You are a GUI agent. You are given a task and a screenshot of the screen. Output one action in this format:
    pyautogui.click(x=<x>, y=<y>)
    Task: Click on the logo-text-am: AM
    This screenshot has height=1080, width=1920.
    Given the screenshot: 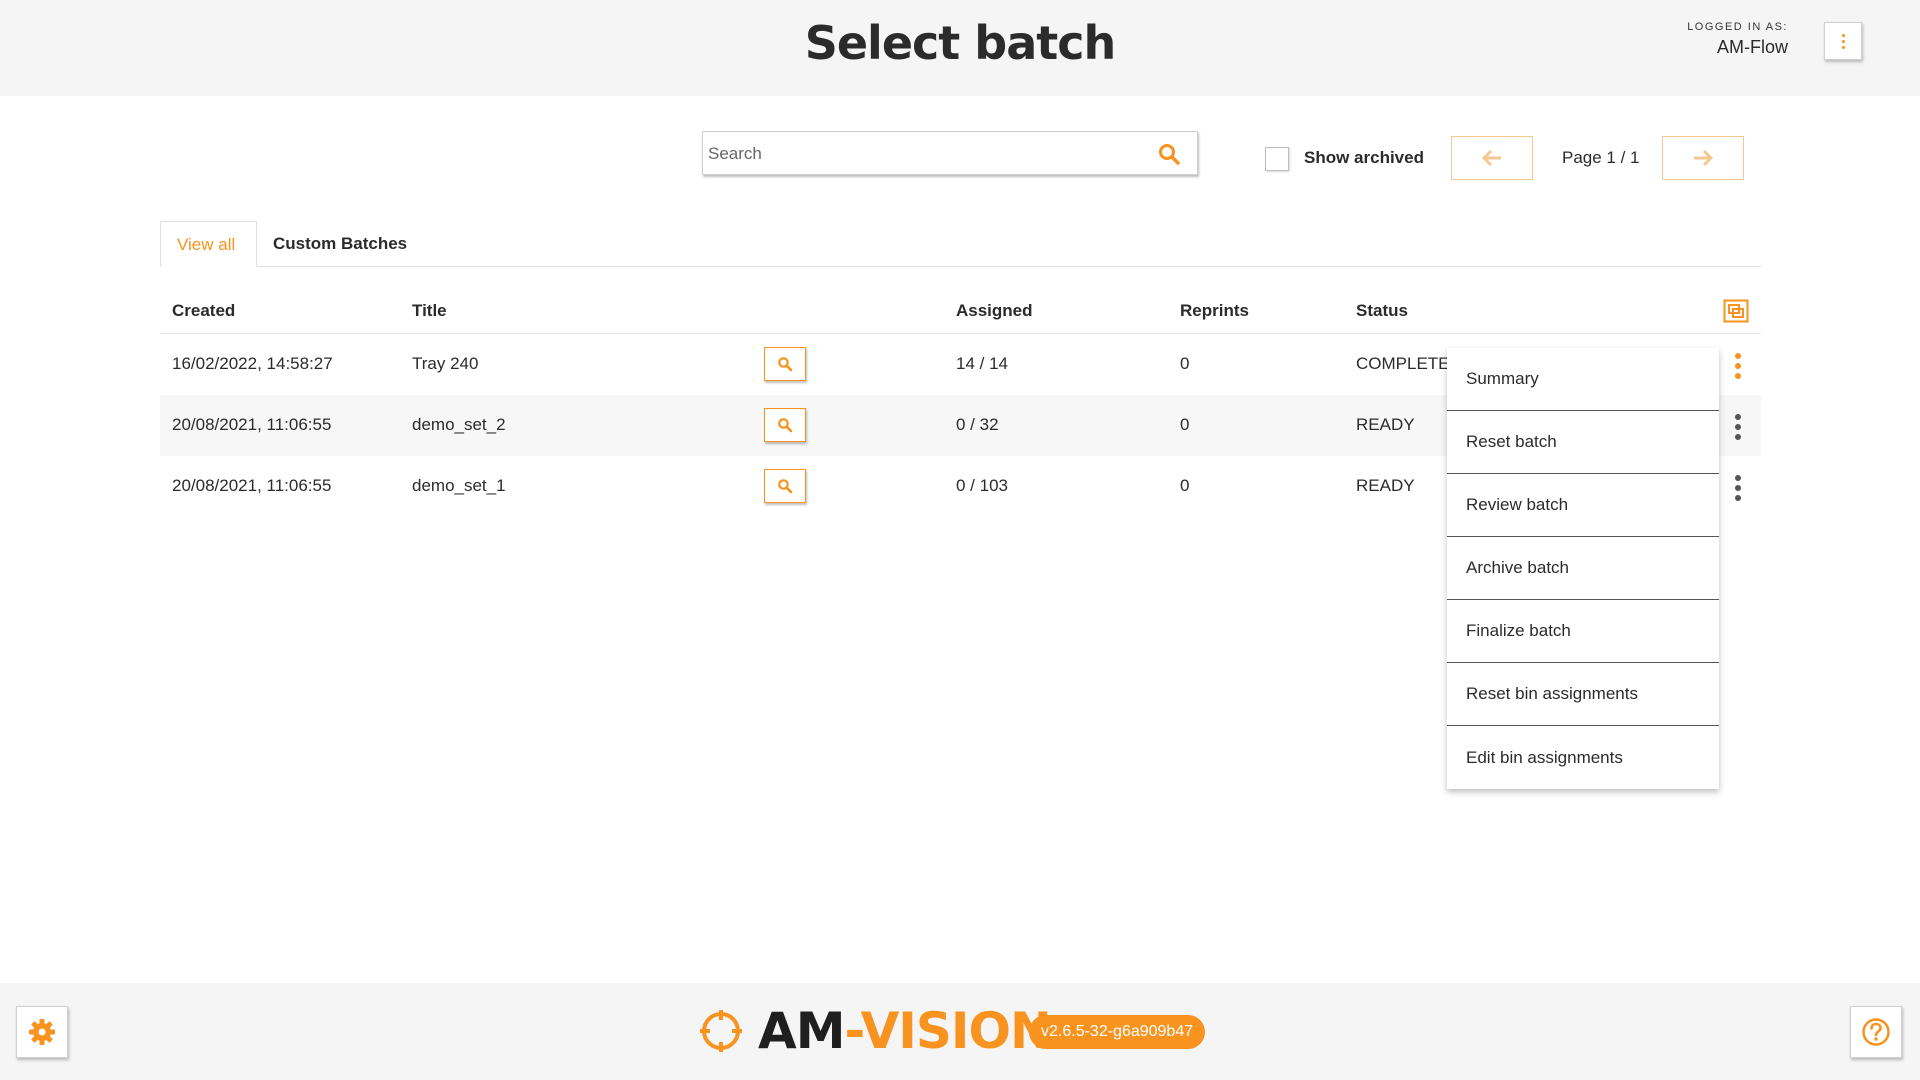 What is the action you would take?
    pyautogui.click(x=801, y=1031)
    